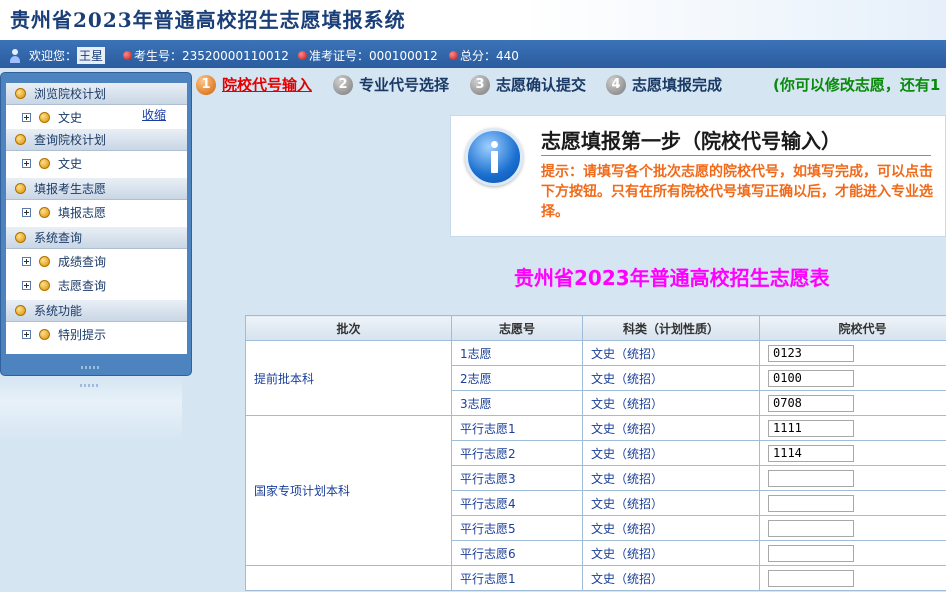 This screenshot has height=592, width=946. I want to click on choice-cell: 1志愿, so click(517, 353).